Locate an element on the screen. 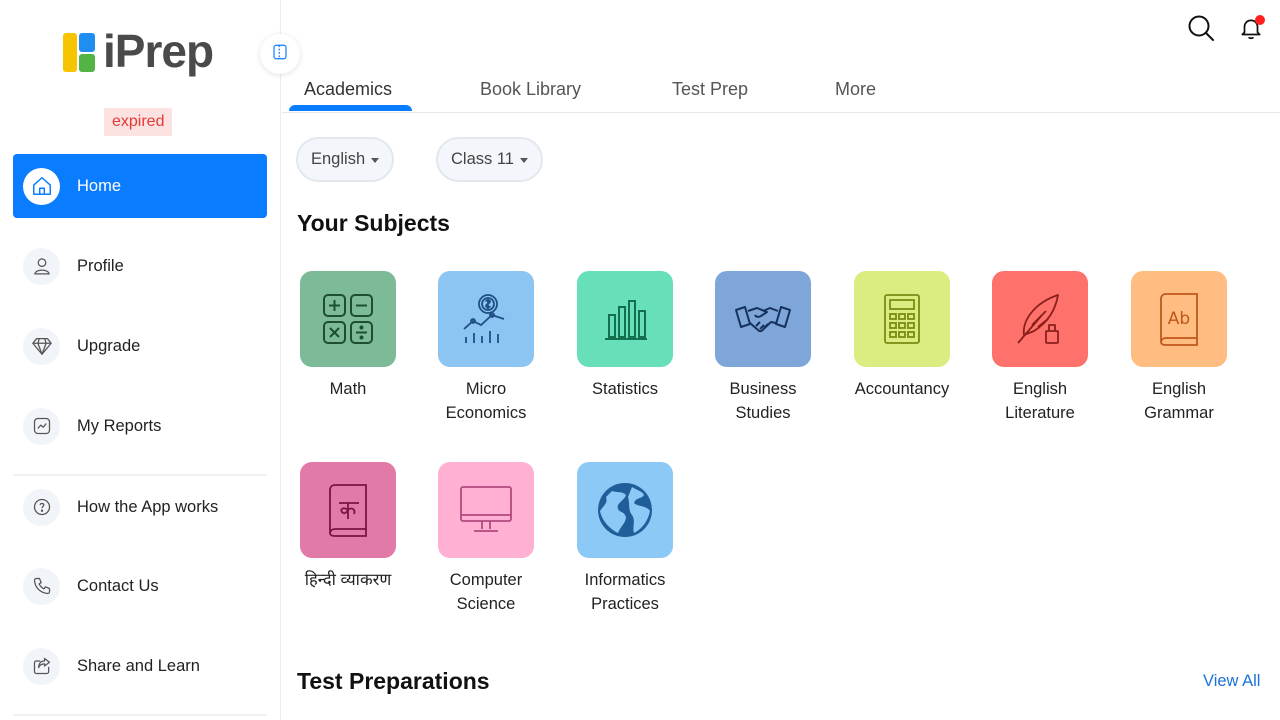  logo-mark-icon is located at coordinates (82, 51).